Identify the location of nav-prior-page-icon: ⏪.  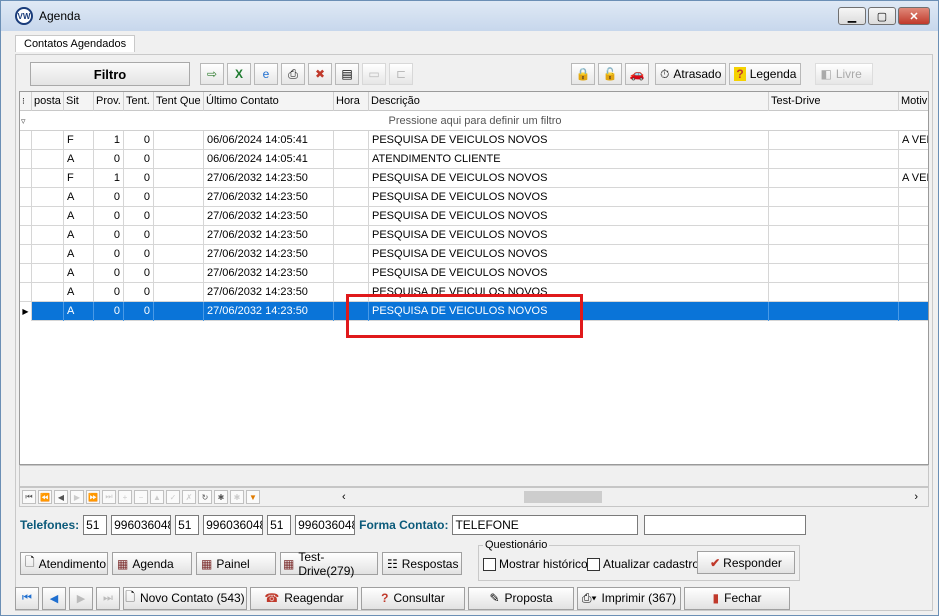
(45, 497).